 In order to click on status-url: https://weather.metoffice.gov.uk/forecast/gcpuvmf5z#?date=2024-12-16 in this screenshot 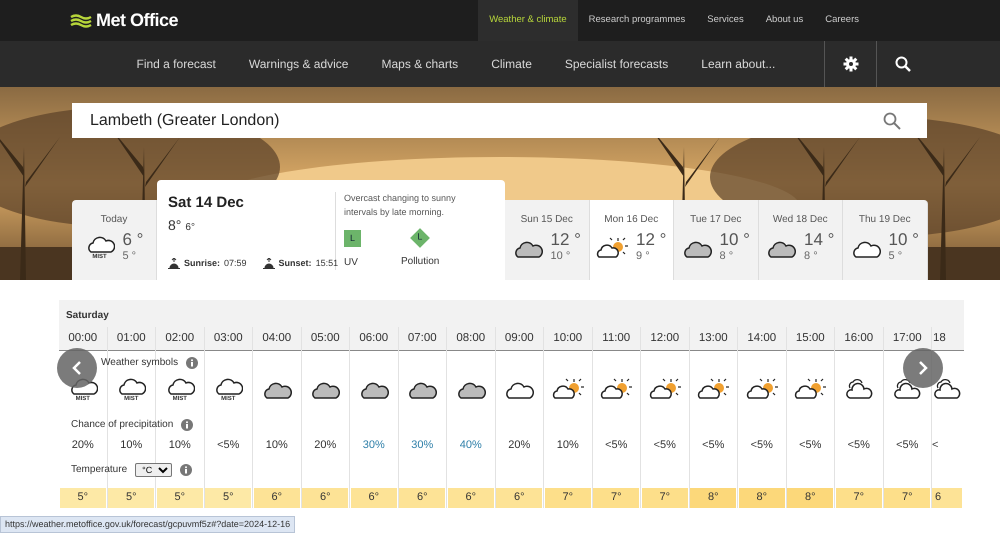, I will do `click(148, 524)`.